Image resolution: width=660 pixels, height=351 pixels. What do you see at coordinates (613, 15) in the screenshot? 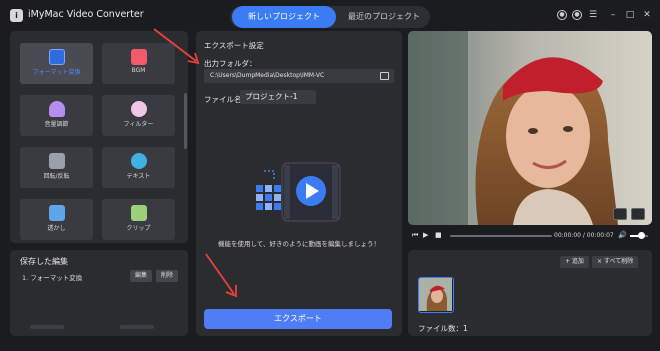
I see `minimize-icon: –` at bounding box center [613, 15].